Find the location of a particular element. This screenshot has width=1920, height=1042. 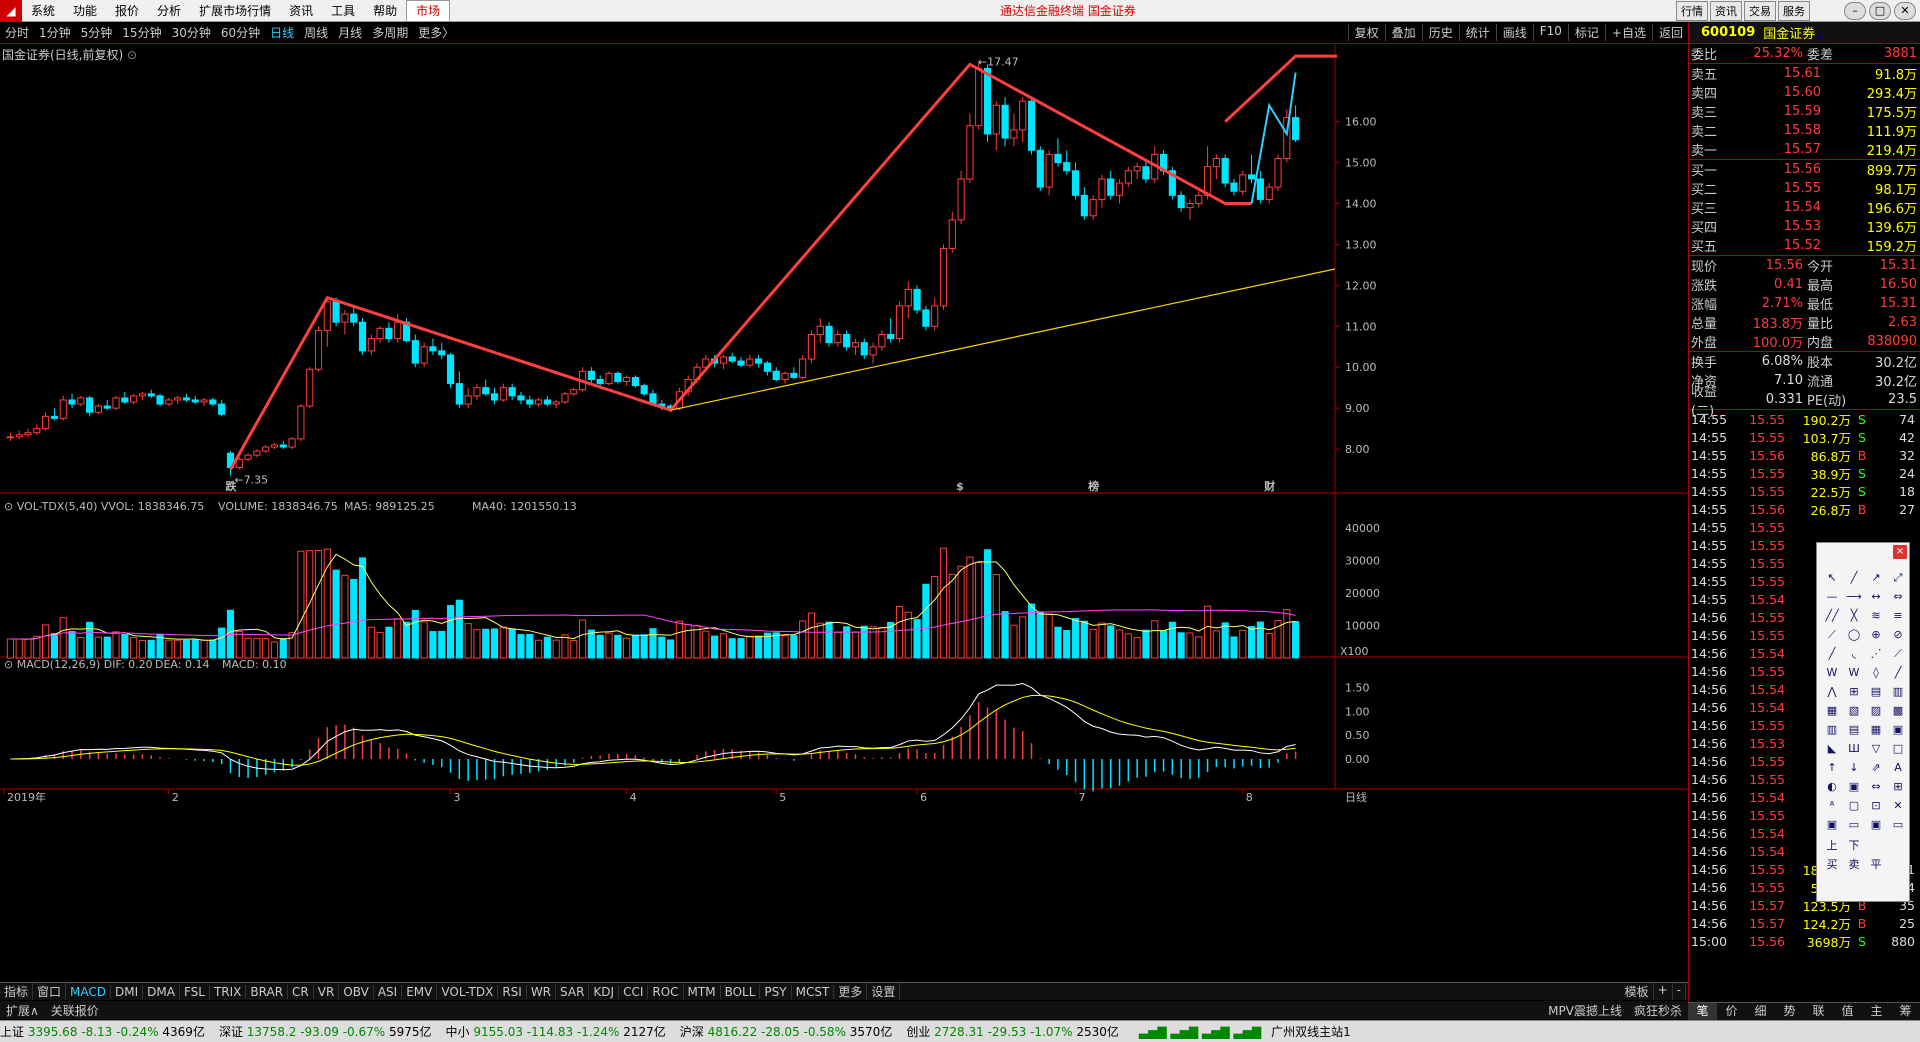

indicator-tab: WR is located at coordinates (542, 991).